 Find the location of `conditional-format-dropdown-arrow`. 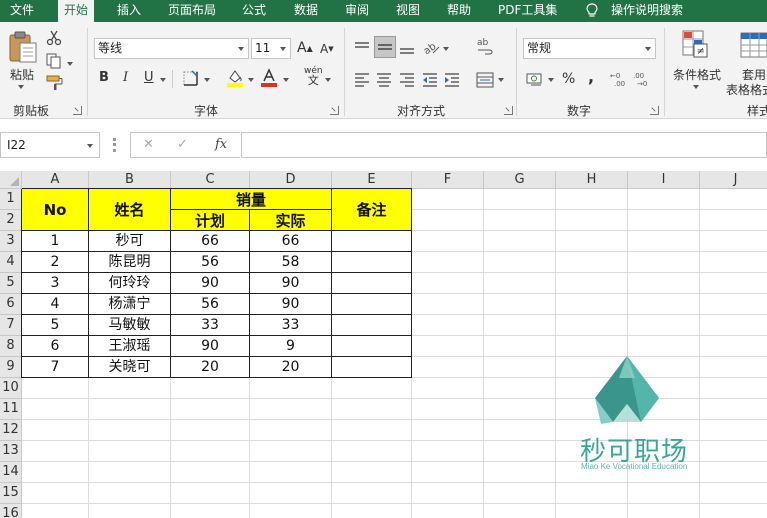

conditional-format-dropdown-arrow is located at coordinates (696, 87).